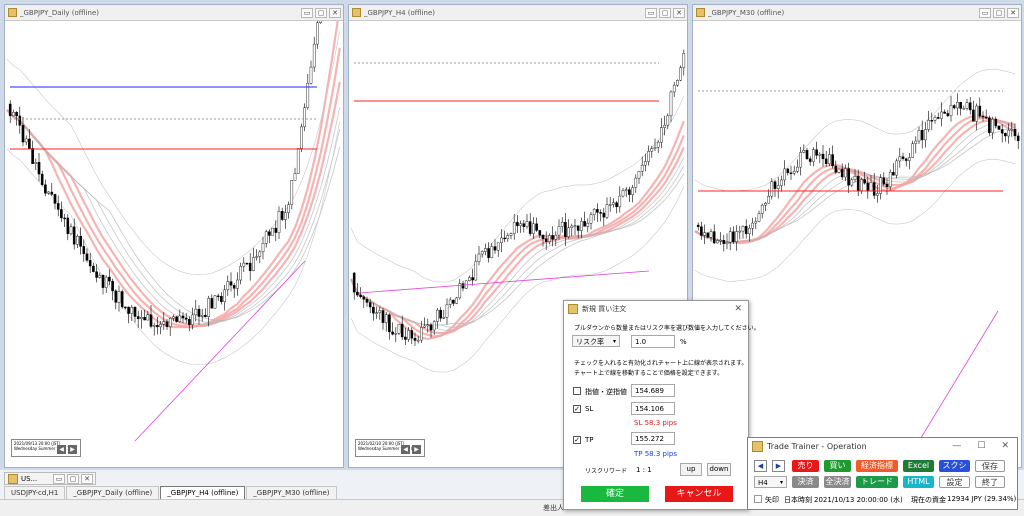 The width and height of the screenshot is (1024, 516). I want to click on restore-icon: ▭, so click(59, 478).